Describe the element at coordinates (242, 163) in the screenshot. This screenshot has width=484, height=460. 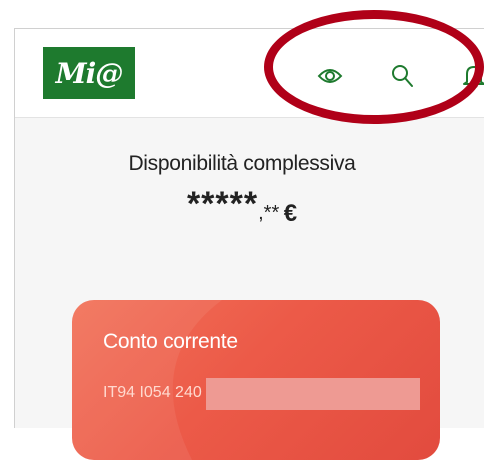
I see `balance-label: Disponibilità complessiva` at that location.